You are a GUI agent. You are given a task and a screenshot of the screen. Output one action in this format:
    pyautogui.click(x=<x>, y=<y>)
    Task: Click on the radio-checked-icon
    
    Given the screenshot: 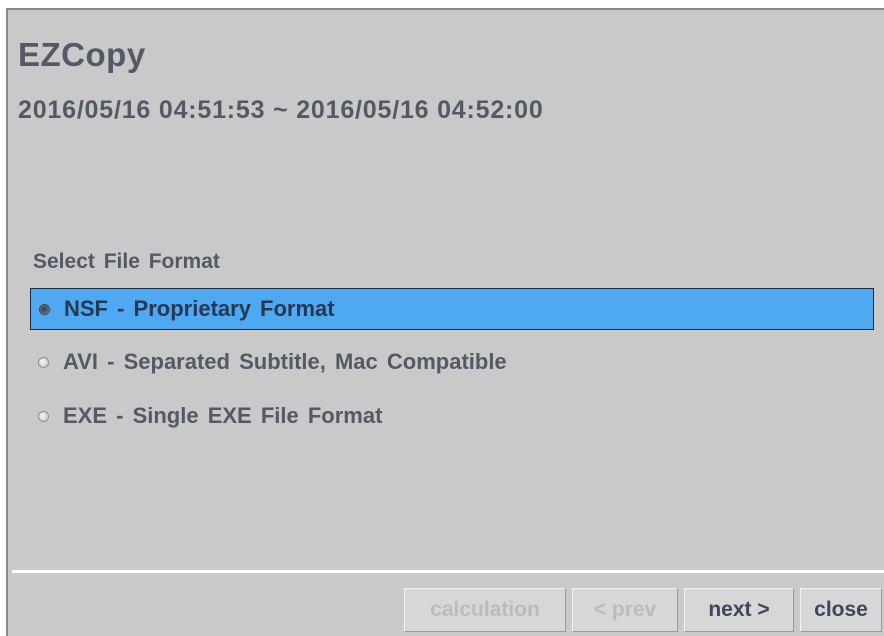 What is the action you would take?
    pyautogui.click(x=44, y=309)
    